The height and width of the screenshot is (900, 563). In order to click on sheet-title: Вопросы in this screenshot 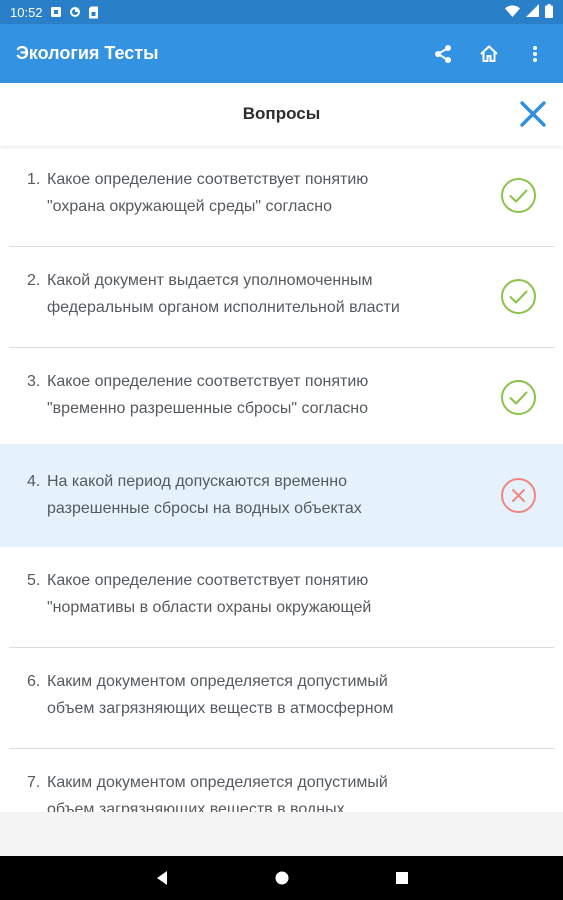, I will do `click(281, 113)`.